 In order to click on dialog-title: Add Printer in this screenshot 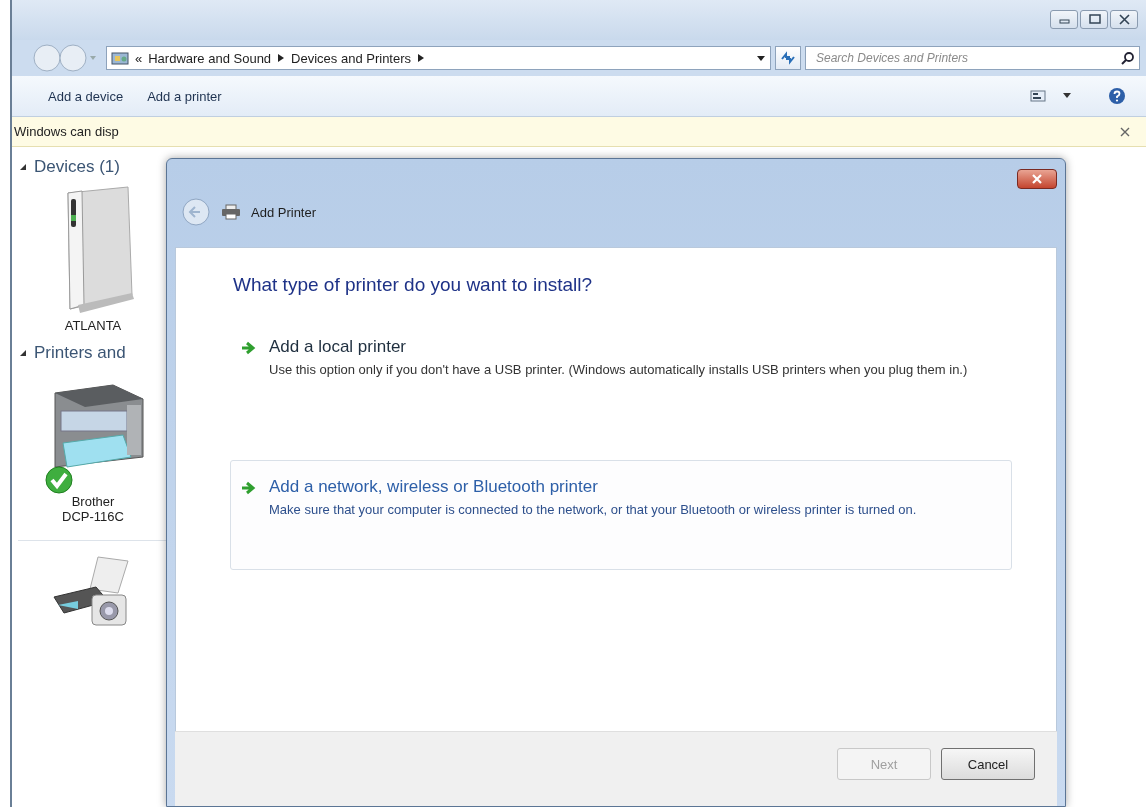, I will do `click(284, 212)`.